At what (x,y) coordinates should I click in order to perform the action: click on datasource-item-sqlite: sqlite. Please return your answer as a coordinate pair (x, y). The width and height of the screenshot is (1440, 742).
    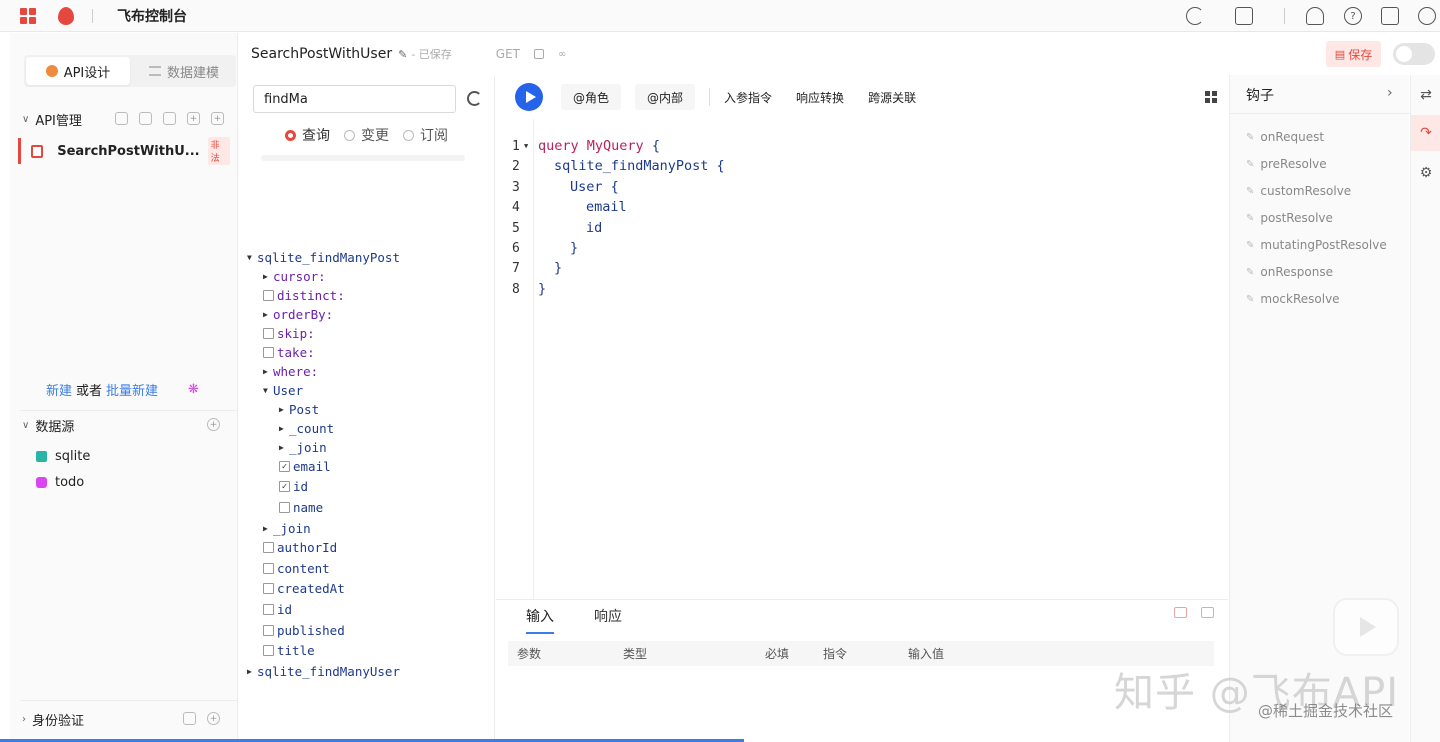
    Looking at the image, I should click on (63, 456).